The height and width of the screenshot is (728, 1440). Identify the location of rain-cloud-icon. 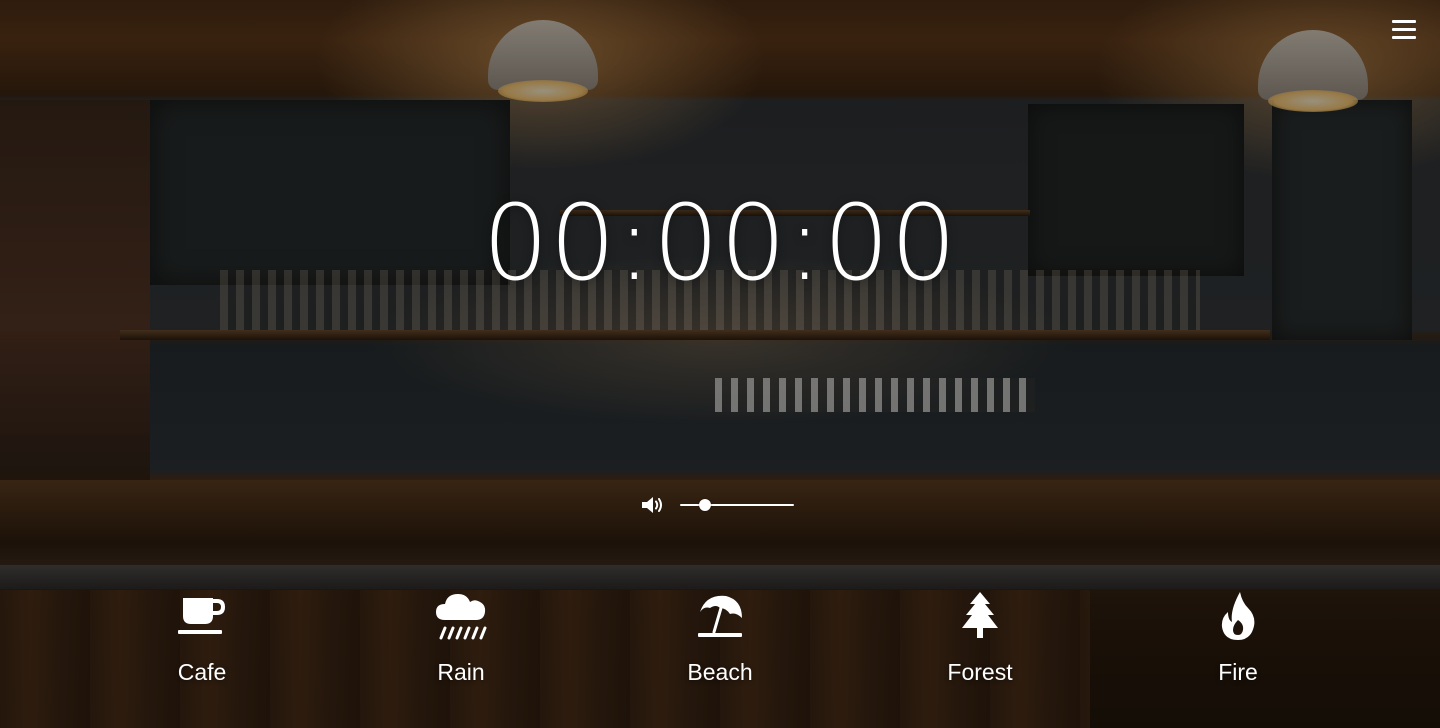
(461, 617).